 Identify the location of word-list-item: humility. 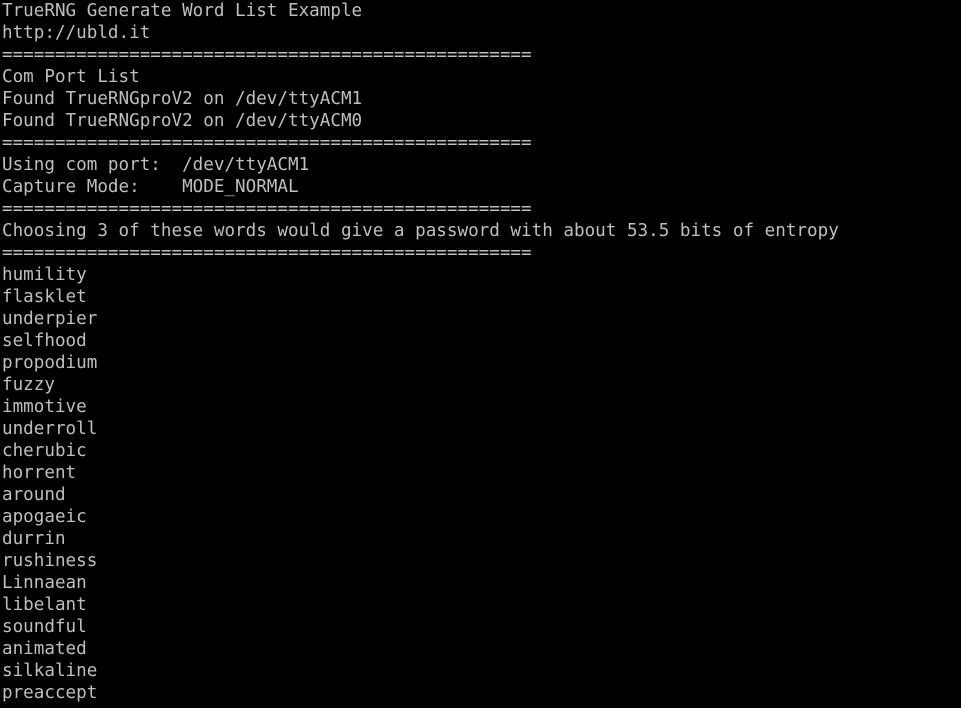
(44, 275).